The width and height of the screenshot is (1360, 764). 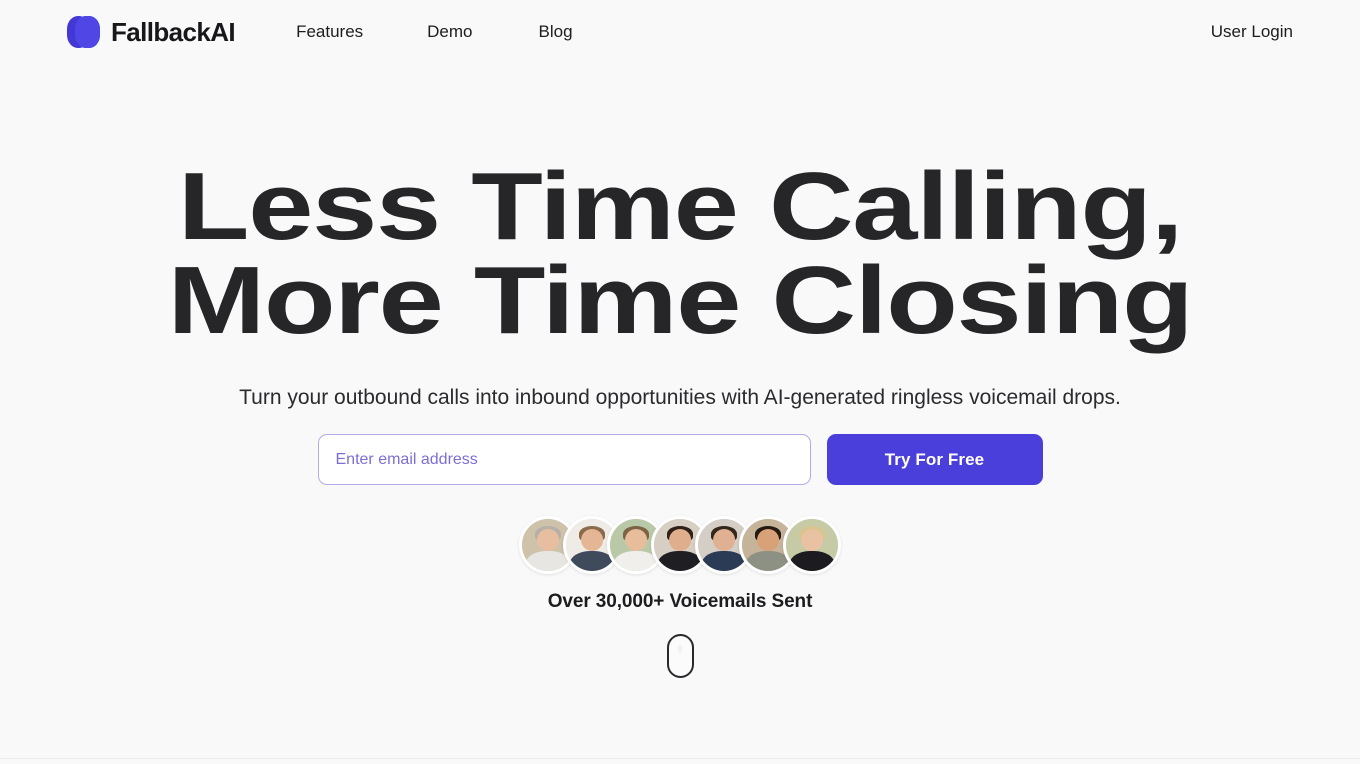 I want to click on signup-form: Try For Free, so click(x=680, y=459).